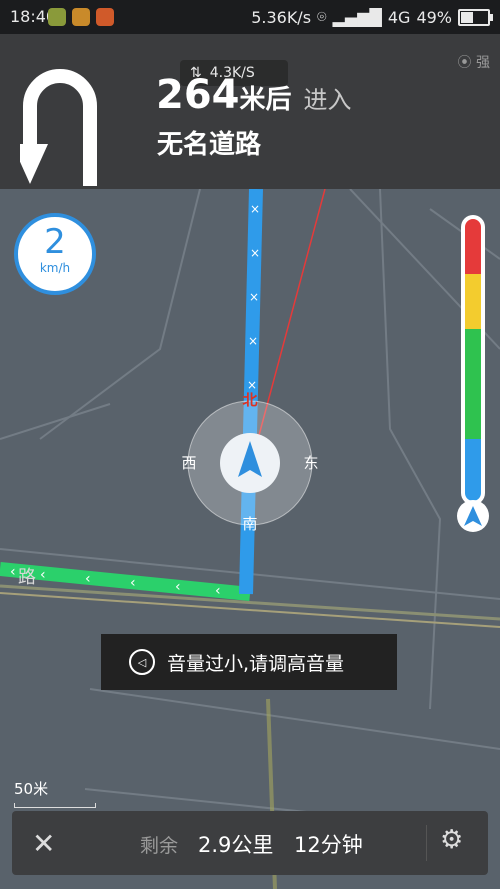 This screenshot has width=500, height=889. I want to click on signal-strength-icon: ▂▄▆█, so click(357, 17).